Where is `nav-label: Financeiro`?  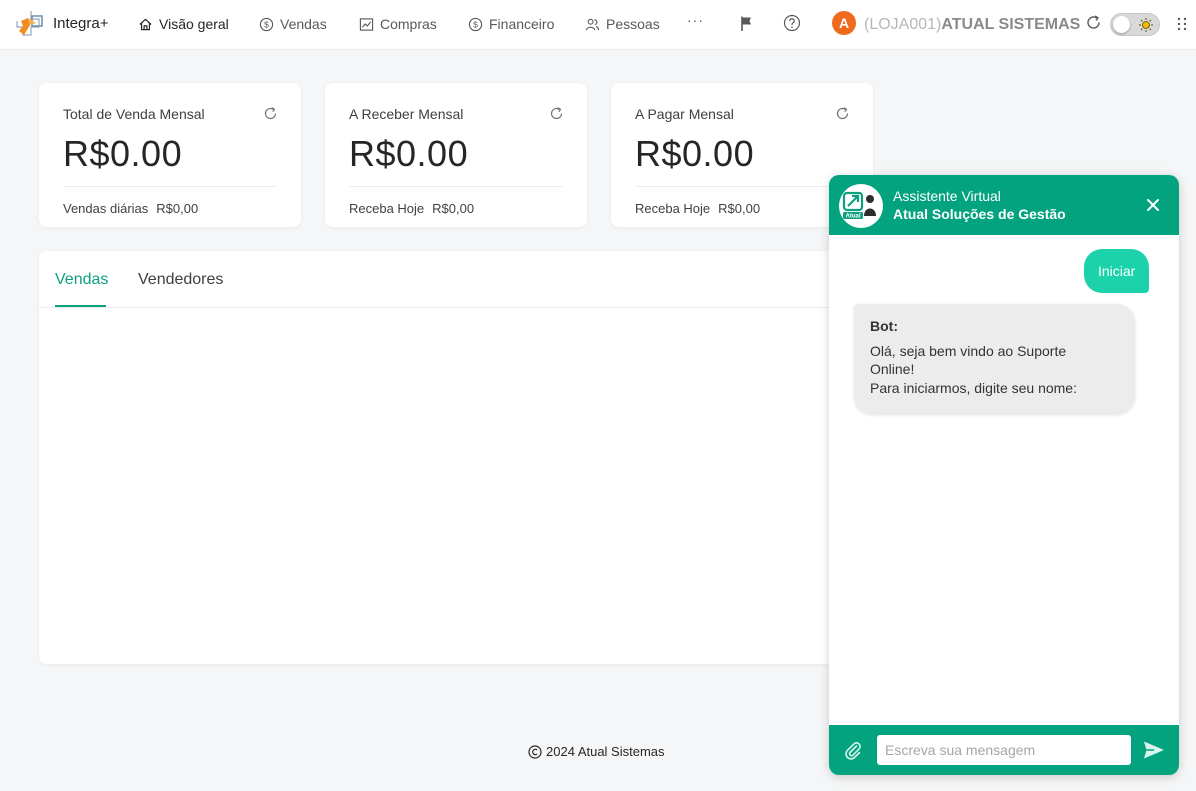
nav-label: Financeiro is located at coordinates (522, 24).